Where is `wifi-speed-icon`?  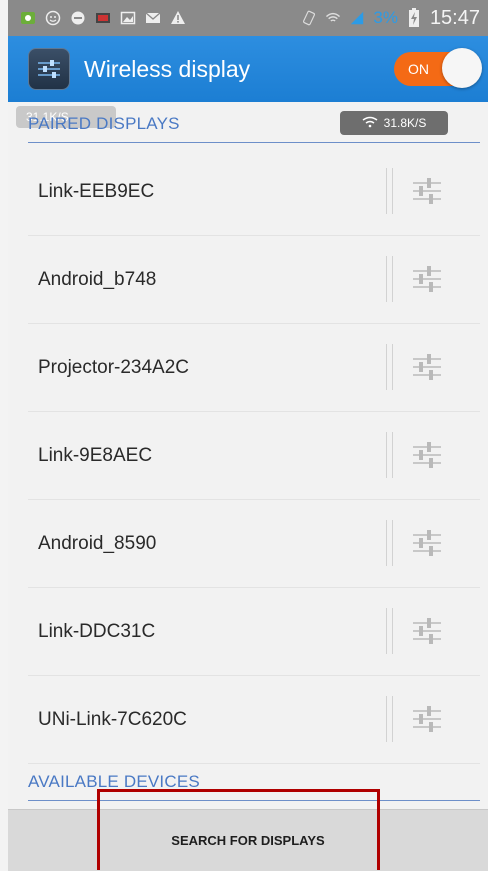
wifi-speed-icon is located at coordinates (370, 123).